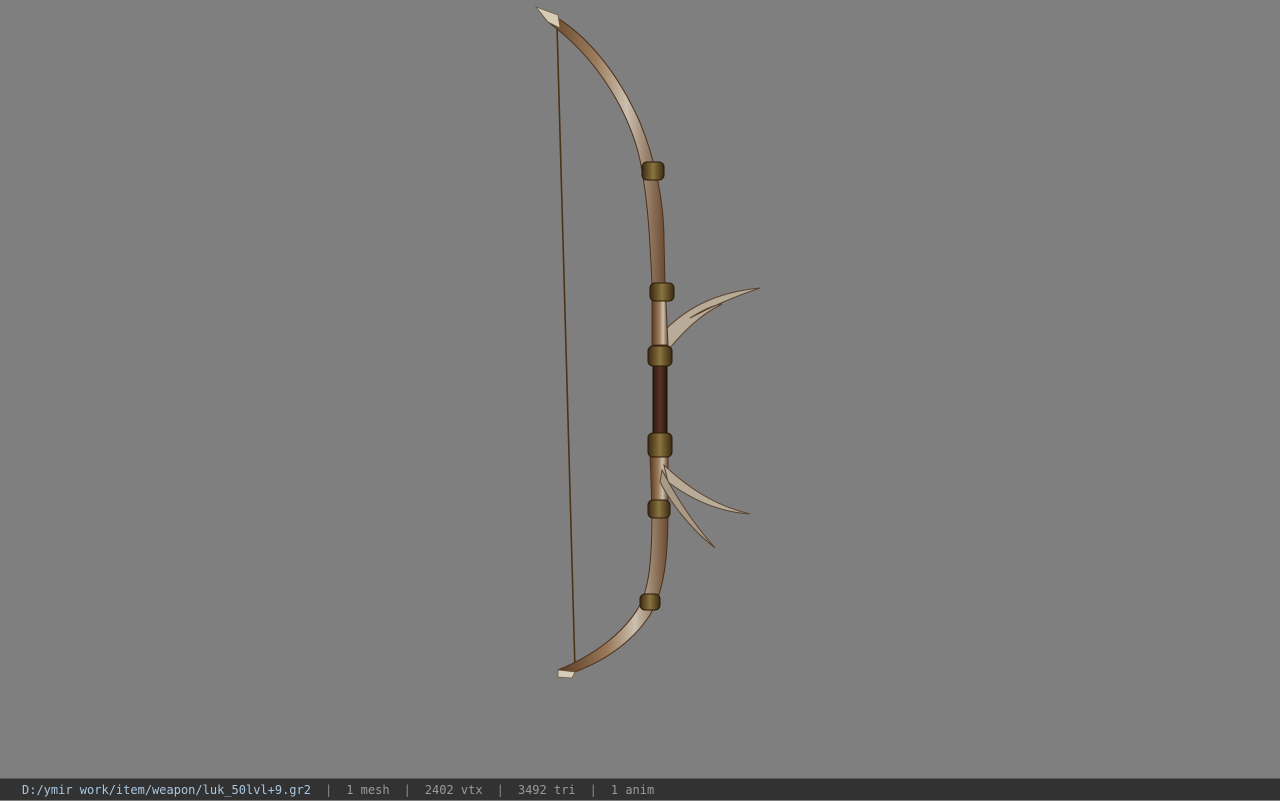 This screenshot has height=801, width=1280. Describe the element at coordinates (660, 399) in the screenshot. I see `bow-grip` at that location.